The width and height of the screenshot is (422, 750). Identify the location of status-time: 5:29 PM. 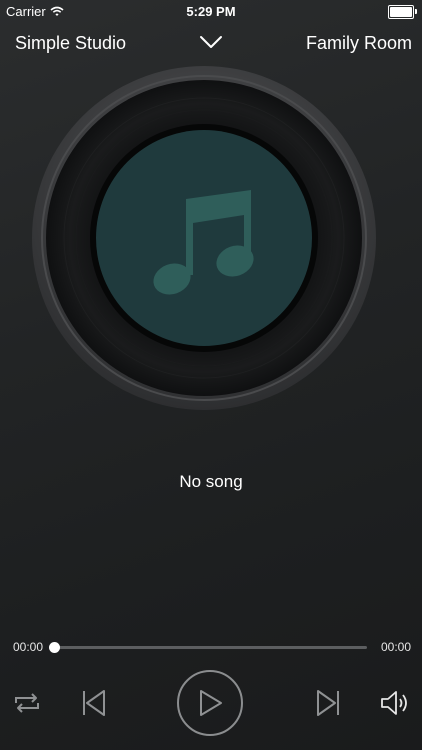
(211, 11).